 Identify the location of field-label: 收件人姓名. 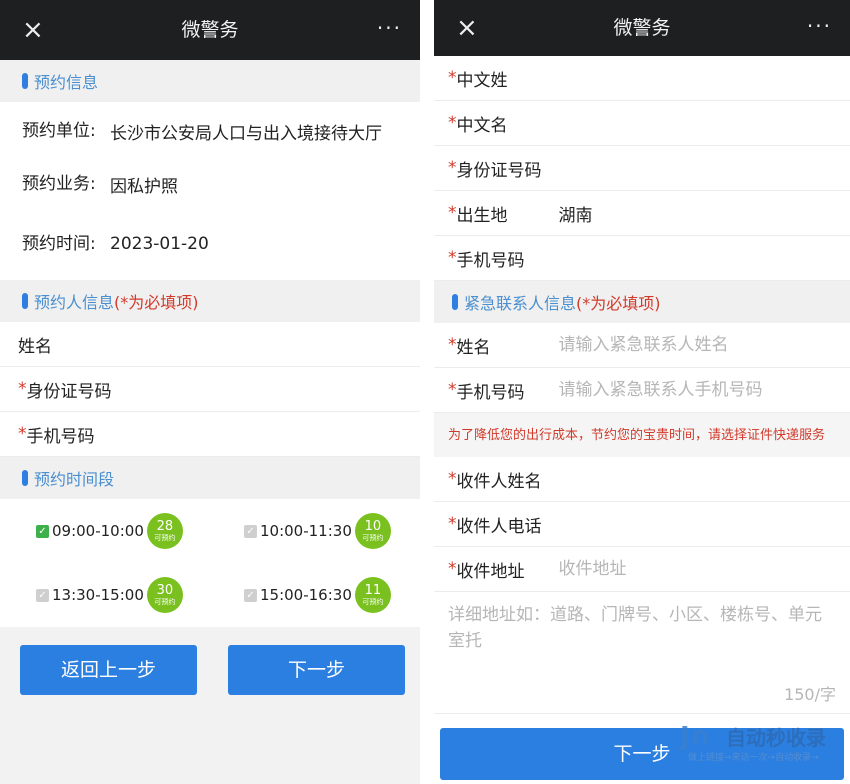
(499, 481).